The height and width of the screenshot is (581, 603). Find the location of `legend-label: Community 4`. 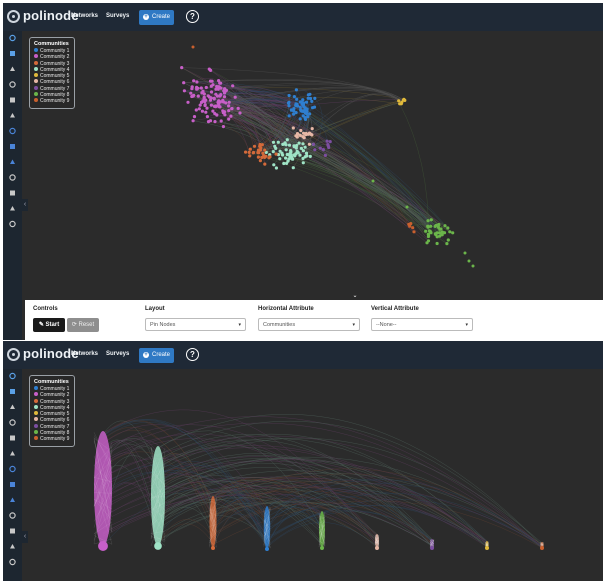

legend-label: Community 4 is located at coordinates (55, 69).